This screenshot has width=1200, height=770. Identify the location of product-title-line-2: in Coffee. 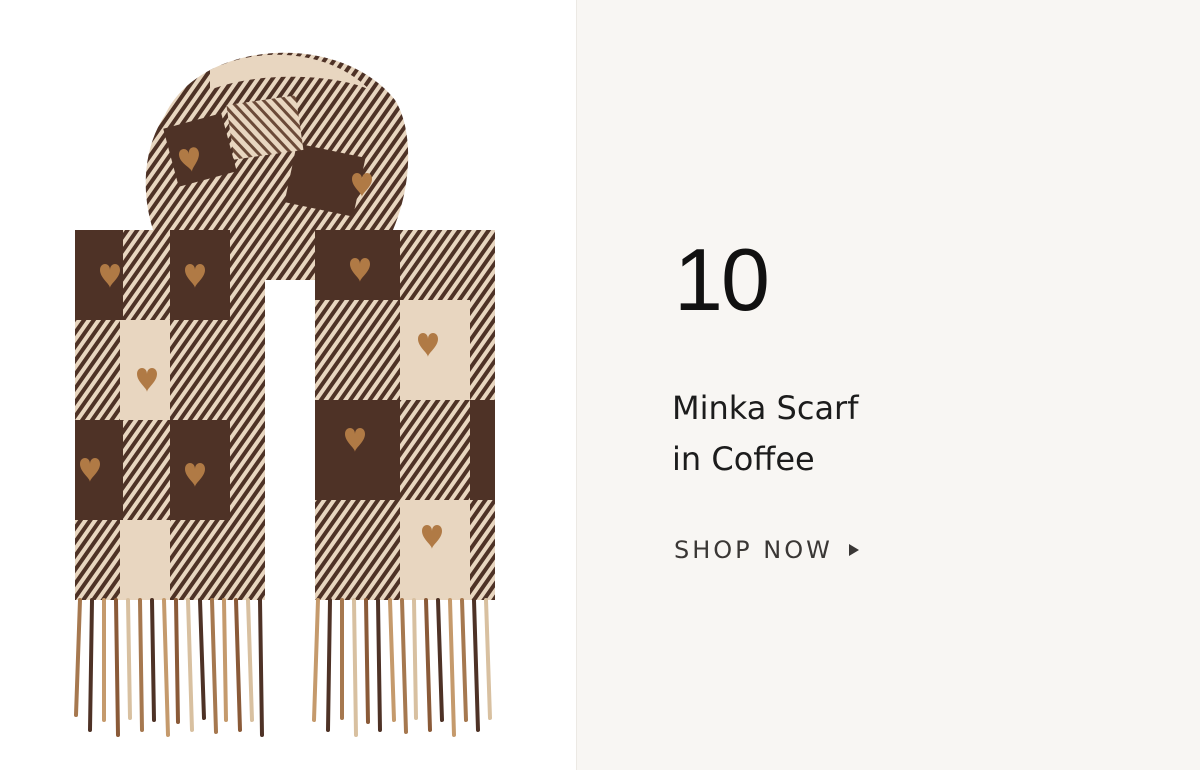
(743, 459).